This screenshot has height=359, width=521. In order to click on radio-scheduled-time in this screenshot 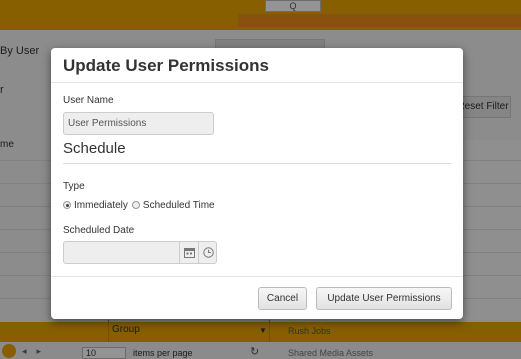, I will do `click(135, 205)`.